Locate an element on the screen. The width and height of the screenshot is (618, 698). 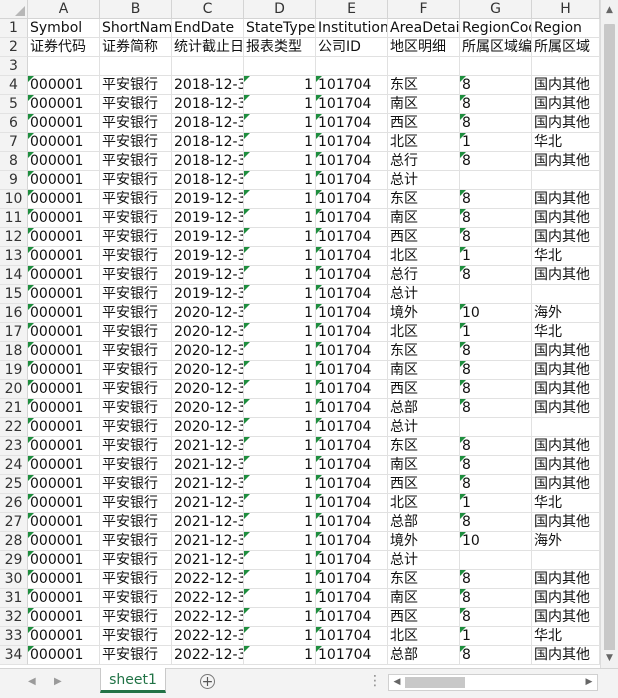
cell-c: 2021-12-3 is located at coordinates (208, 560).